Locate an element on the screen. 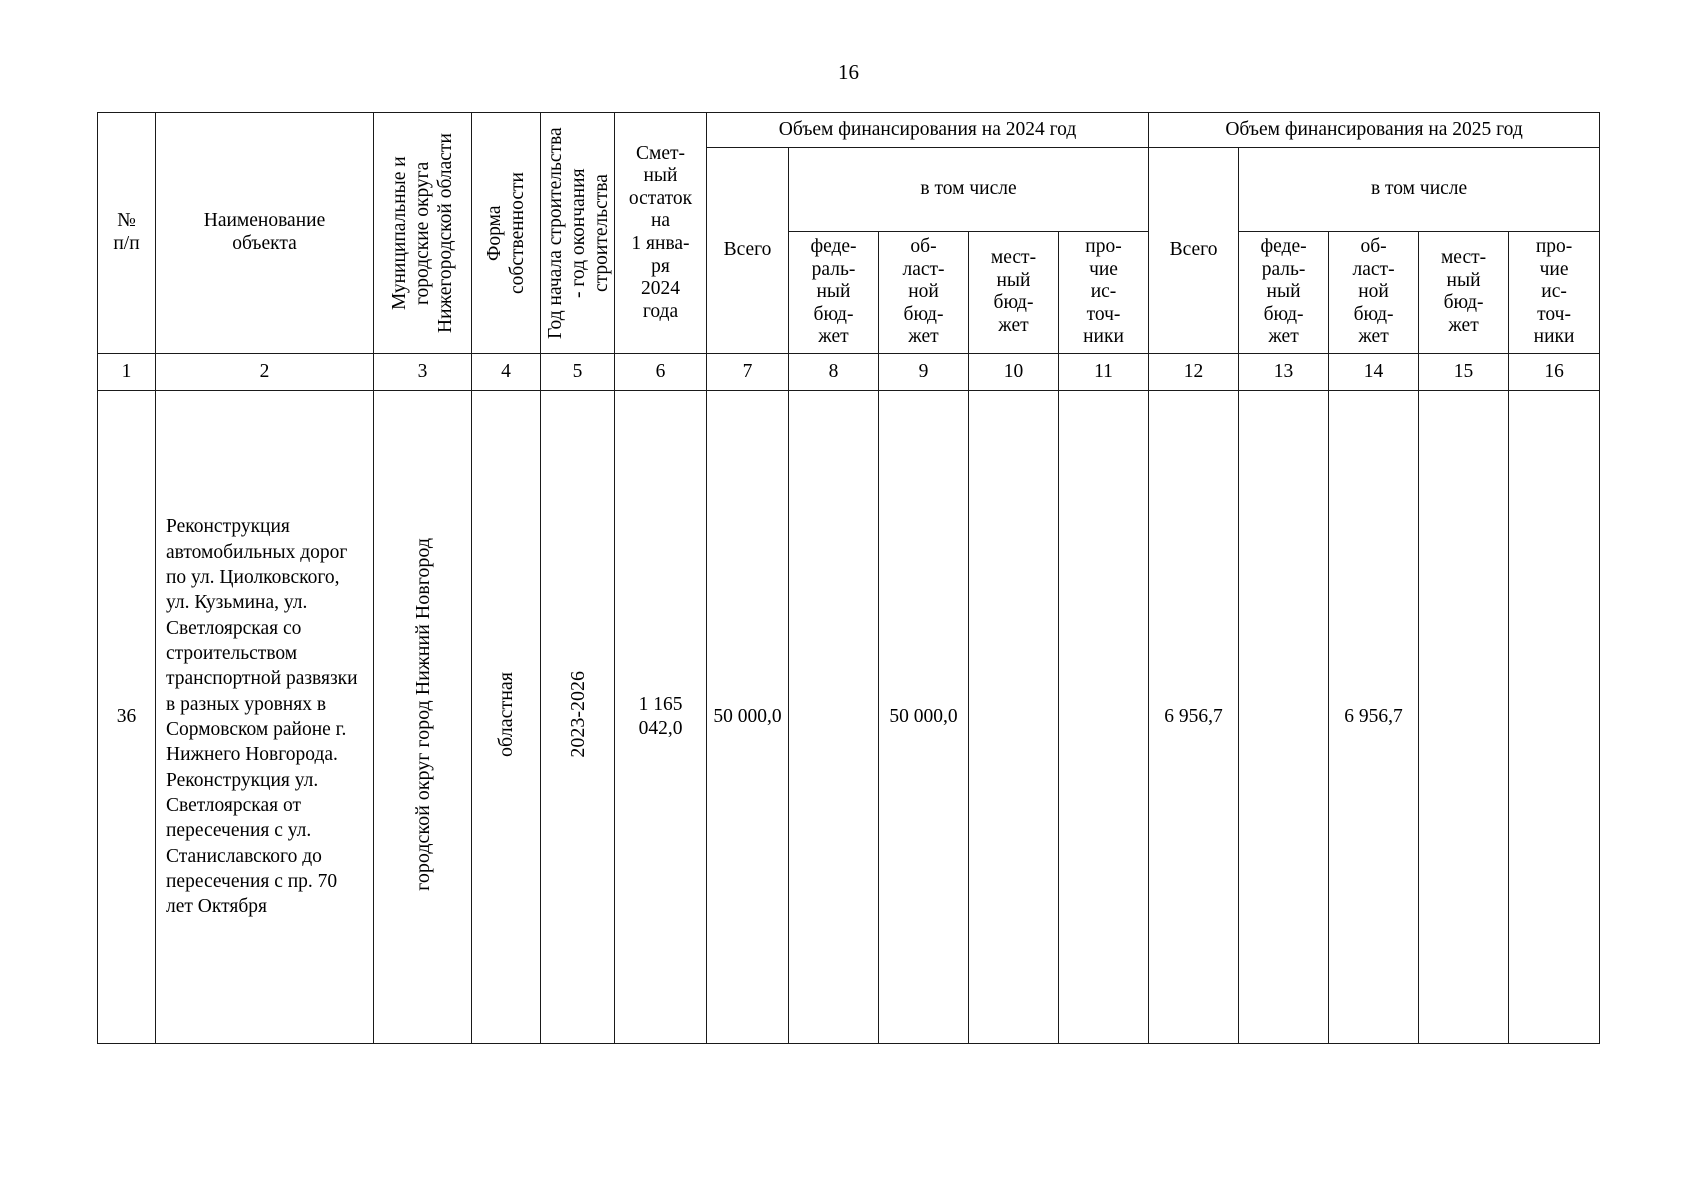  header-2025-local-l4: жет is located at coordinates (1463, 326).